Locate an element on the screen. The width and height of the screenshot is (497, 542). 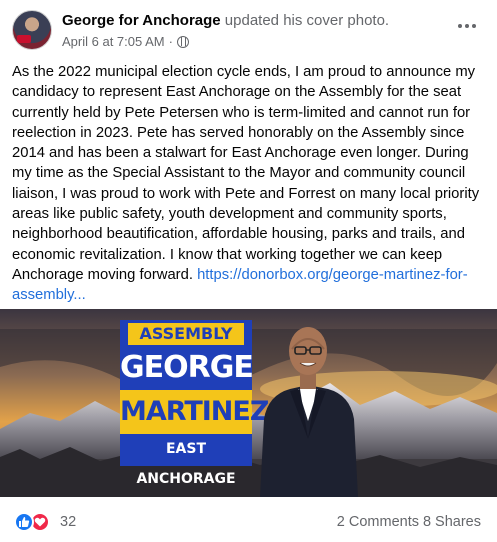
sign-first-name: GEORGE is located at coordinates (187, 368).